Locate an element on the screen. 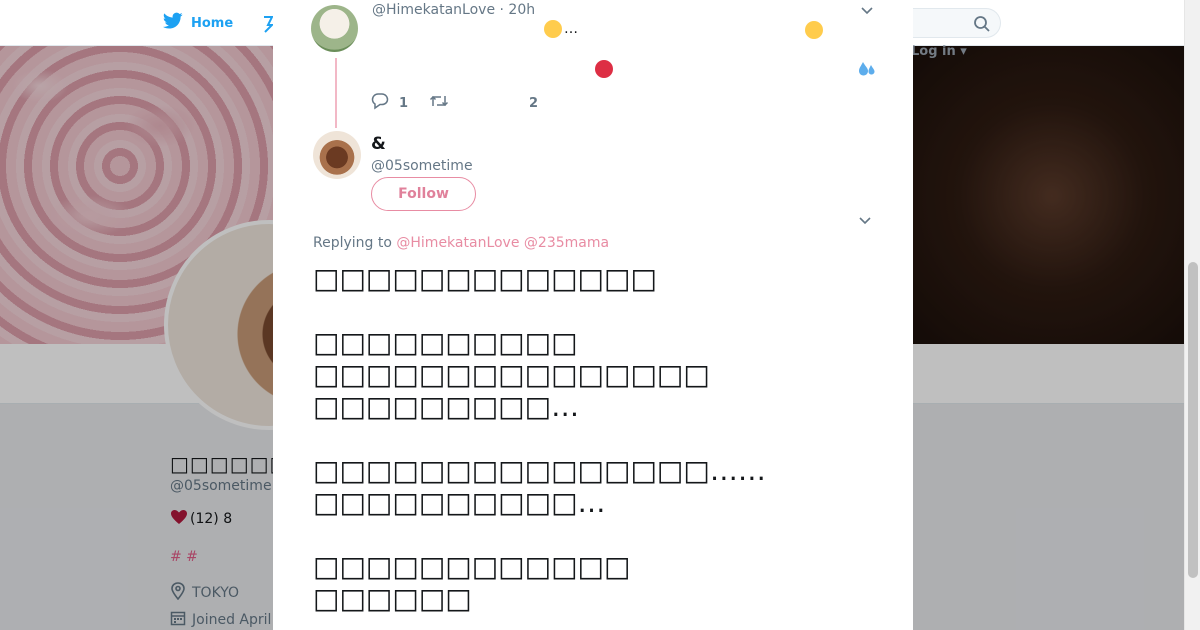  sweat-droplets-icon is located at coordinates (867, 71).